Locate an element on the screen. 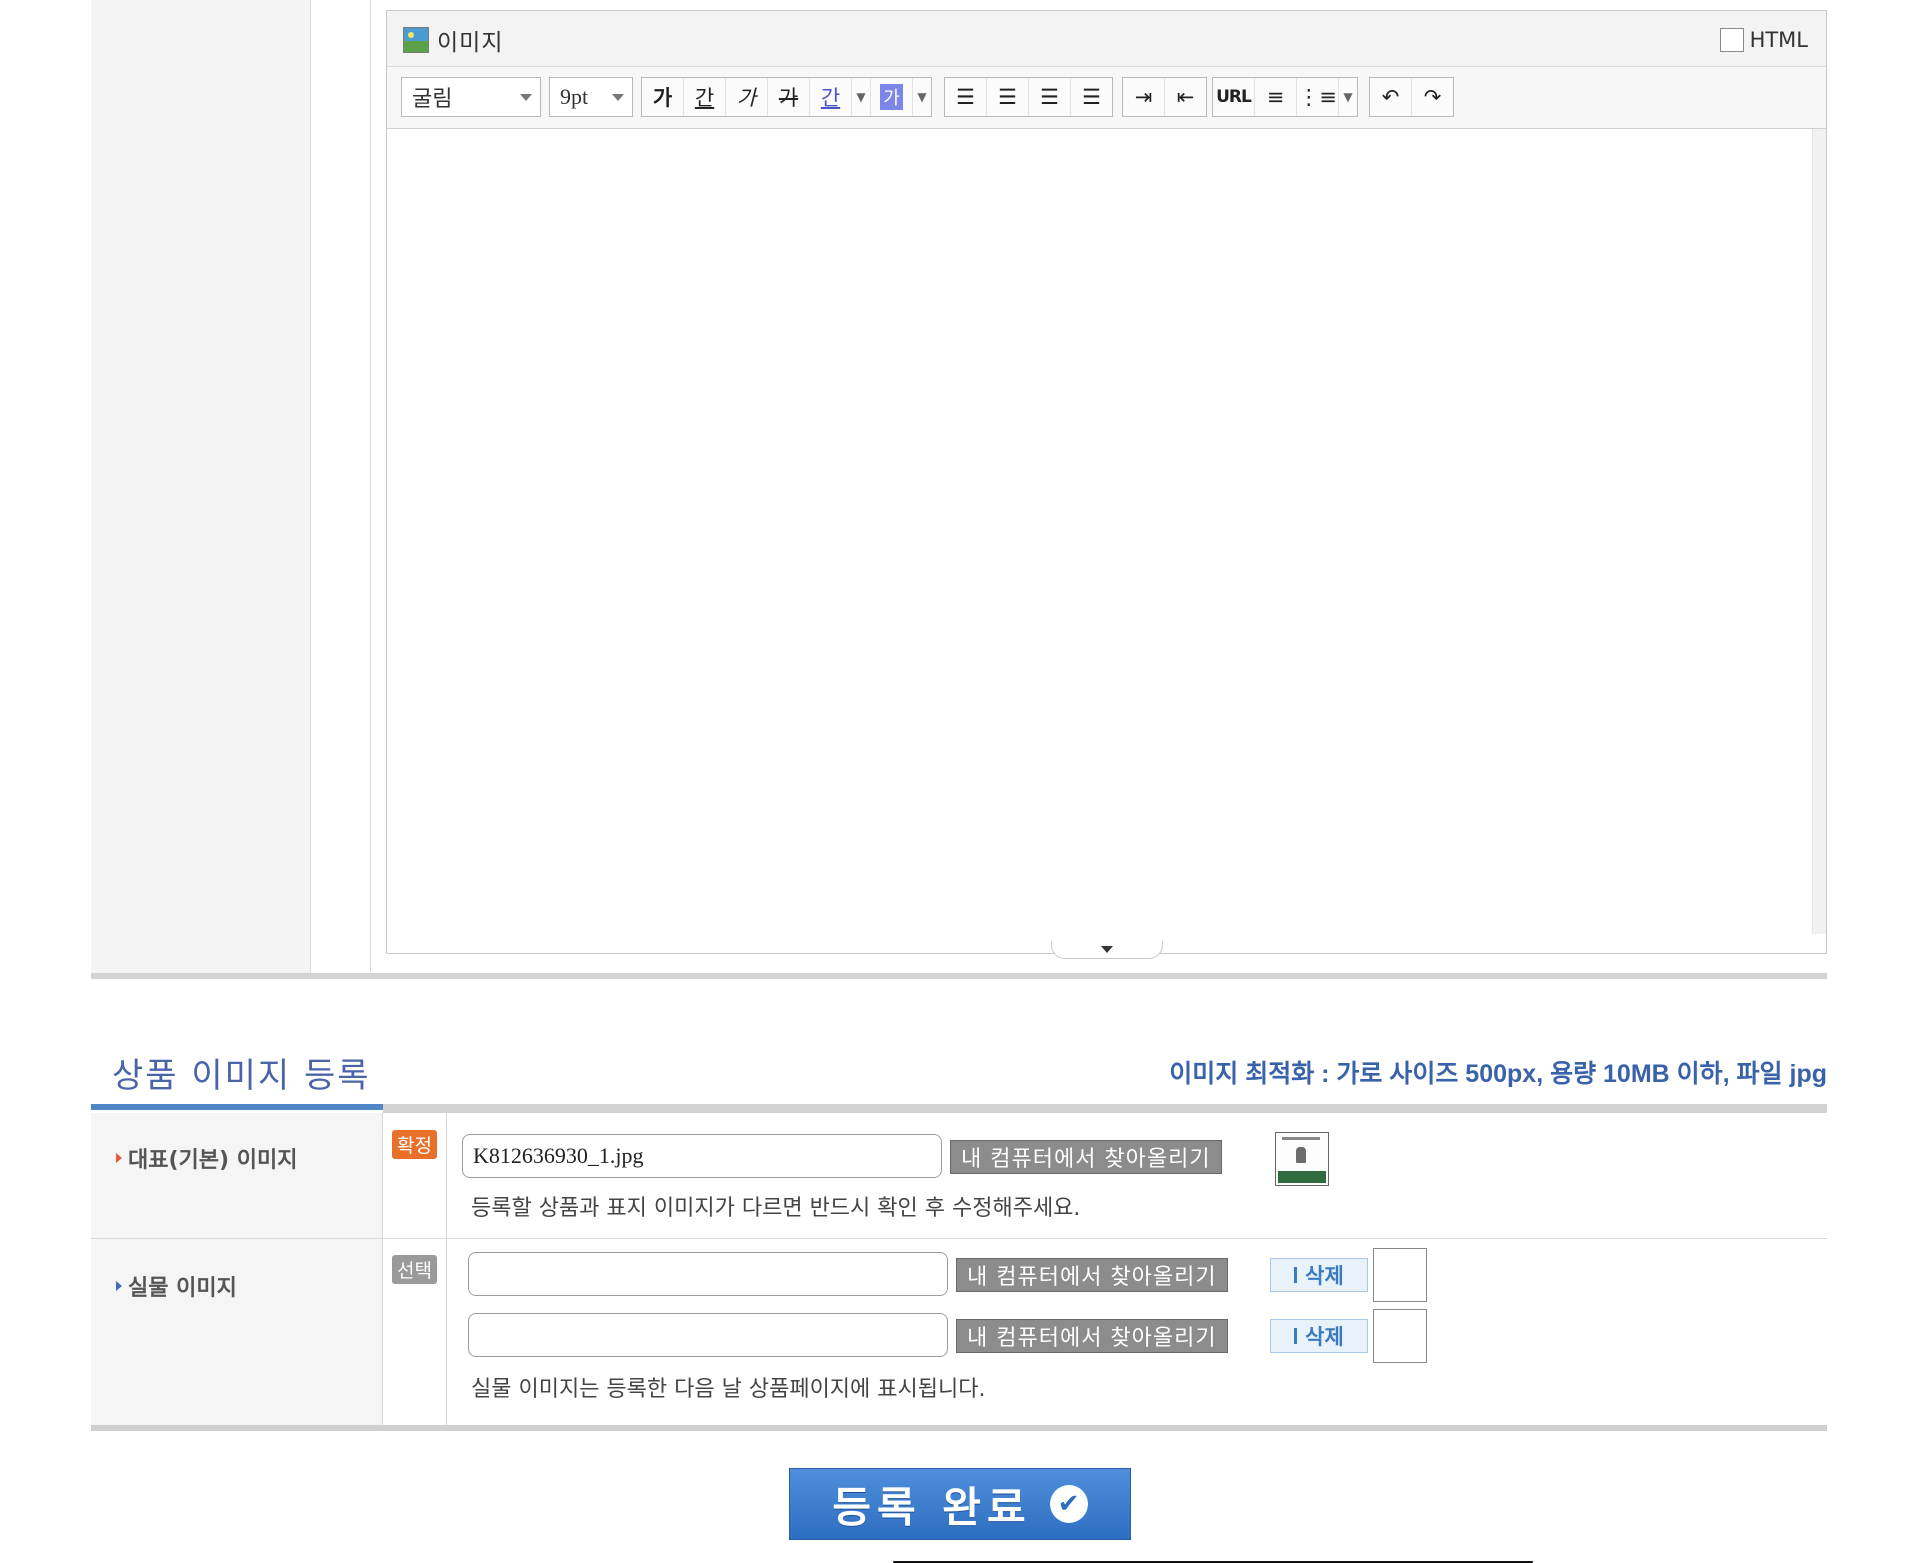 This screenshot has width=1928, height=1563. font-color-button: 간 is located at coordinates (831, 97).